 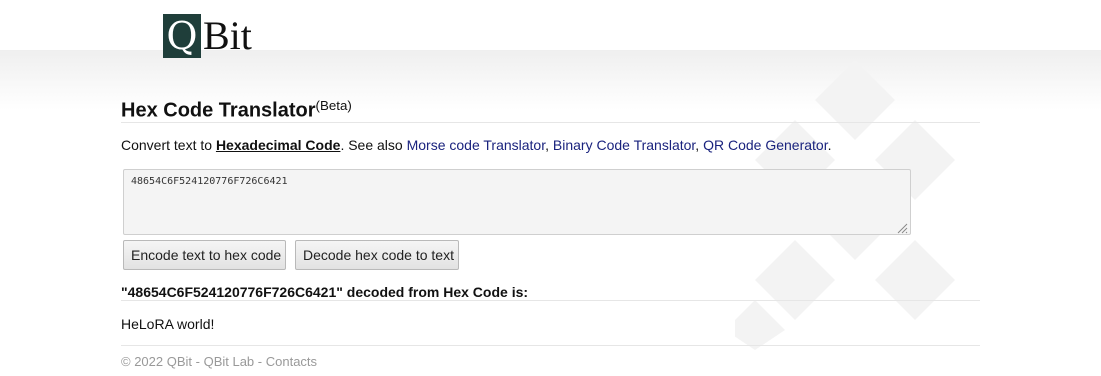 I want to click on page-title: Hex Code Translator, so click(x=218, y=110).